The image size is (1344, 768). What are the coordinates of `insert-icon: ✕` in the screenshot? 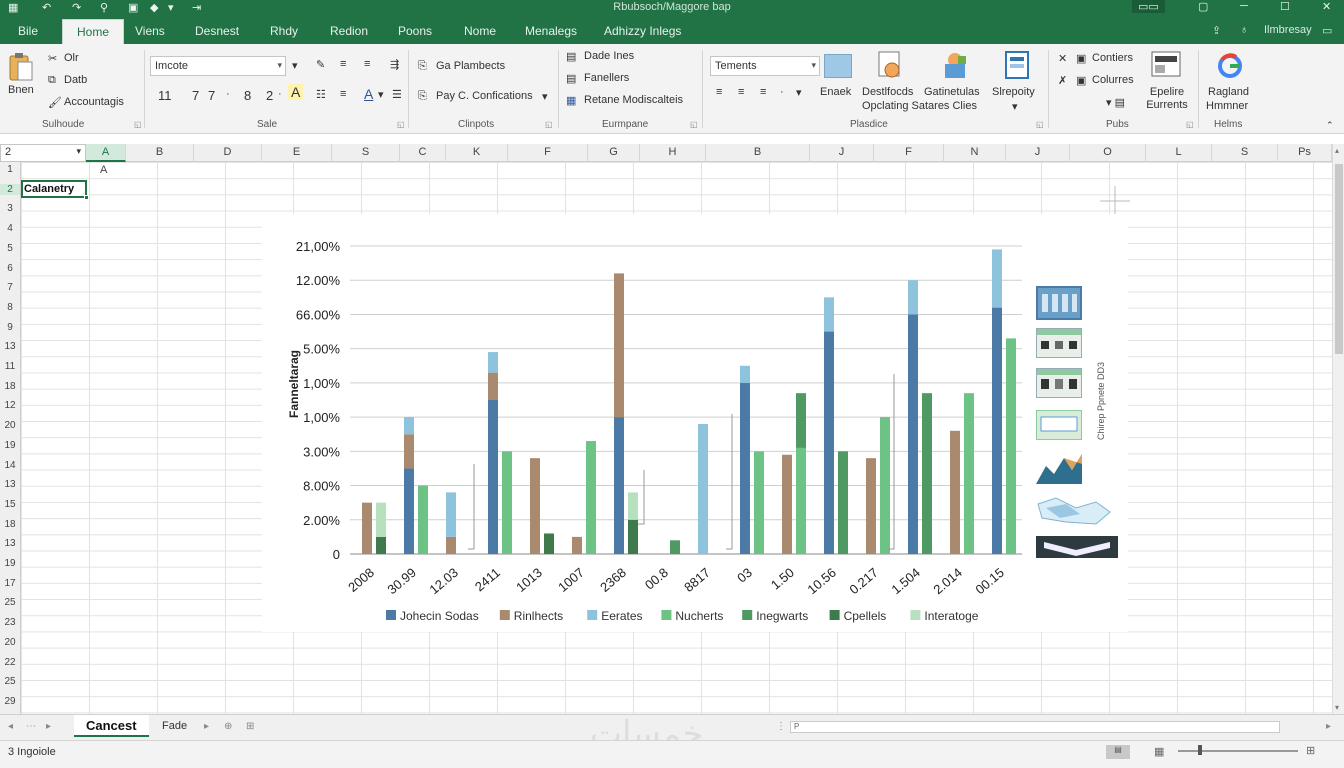 It's located at (1062, 58).